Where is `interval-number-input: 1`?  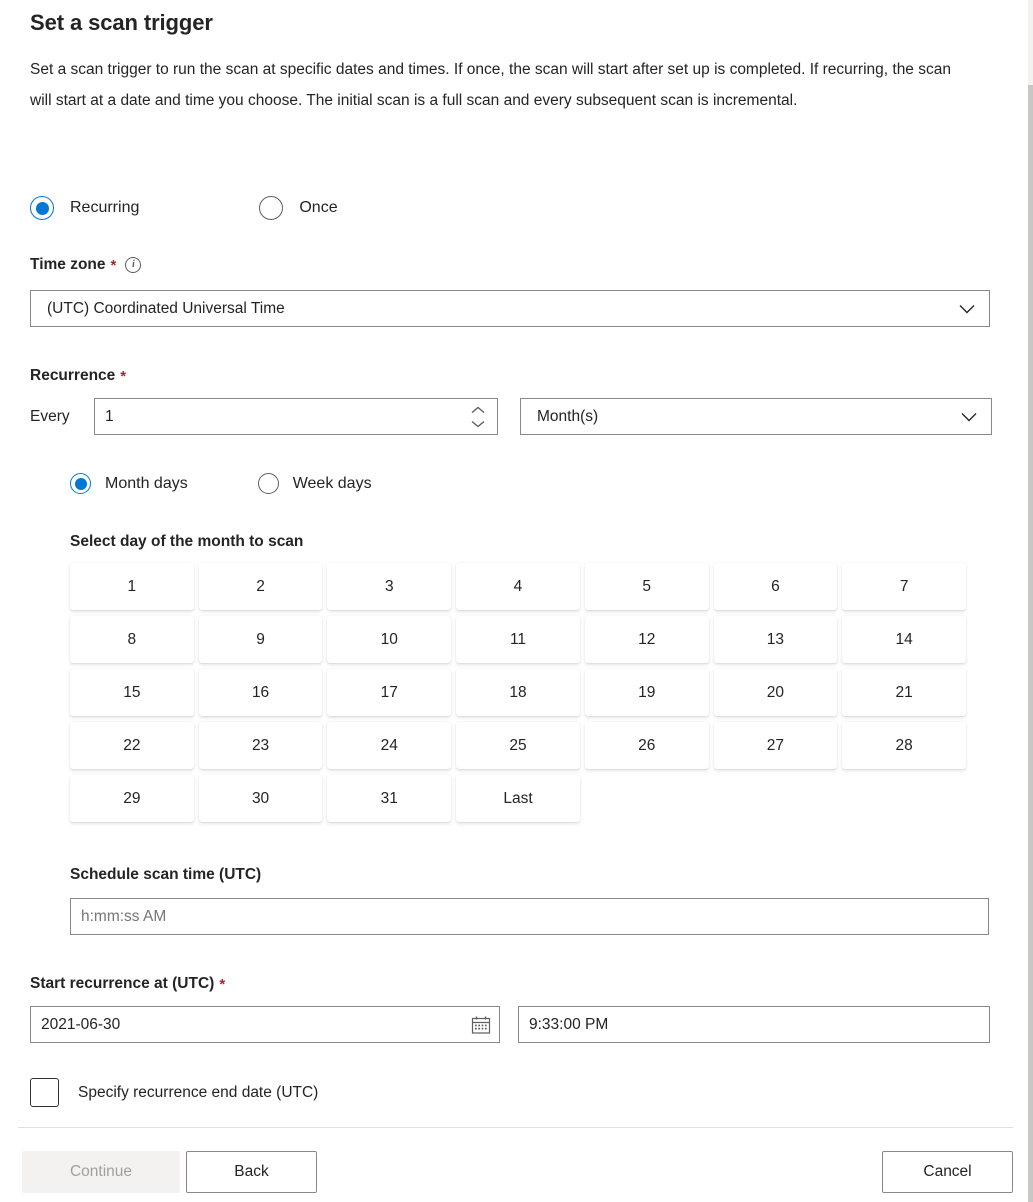
interval-number-input: 1 is located at coordinates (296, 416).